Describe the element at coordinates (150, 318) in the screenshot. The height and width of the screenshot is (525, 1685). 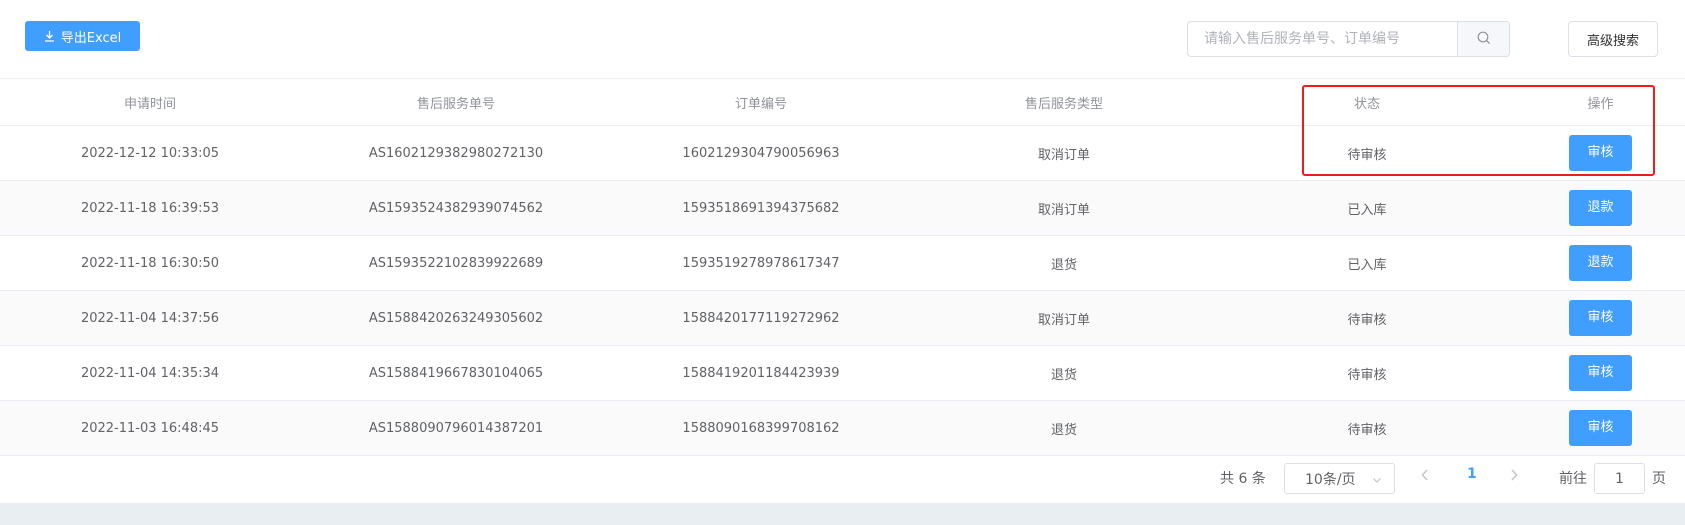
I see `cell-apply-time: 2022-11-04 14:37:56` at that location.